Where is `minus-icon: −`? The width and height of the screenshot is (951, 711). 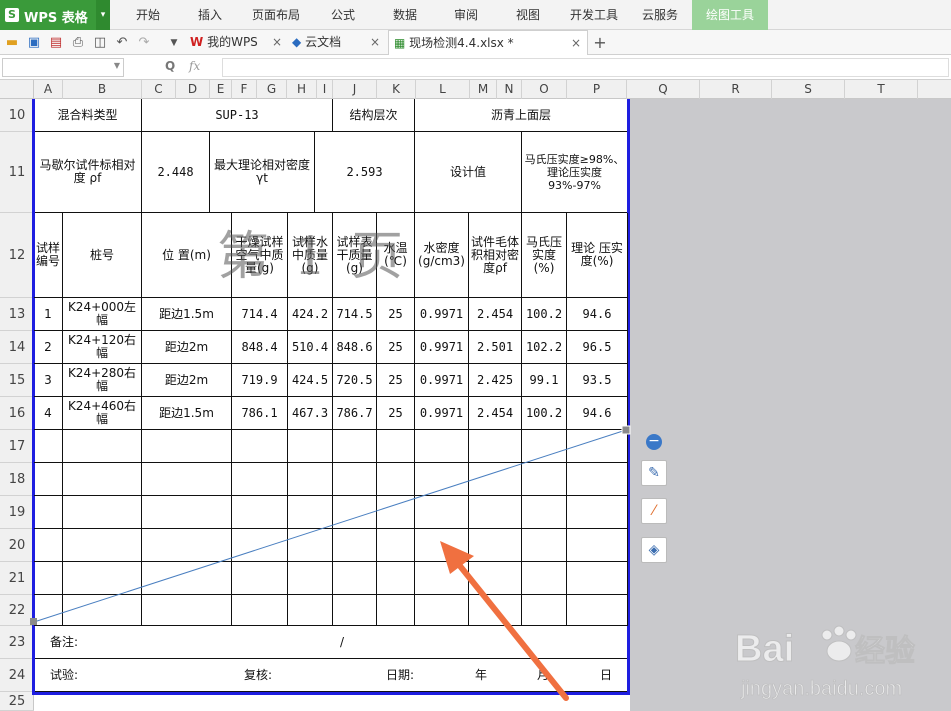
minus-icon: − is located at coordinates (654, 442).